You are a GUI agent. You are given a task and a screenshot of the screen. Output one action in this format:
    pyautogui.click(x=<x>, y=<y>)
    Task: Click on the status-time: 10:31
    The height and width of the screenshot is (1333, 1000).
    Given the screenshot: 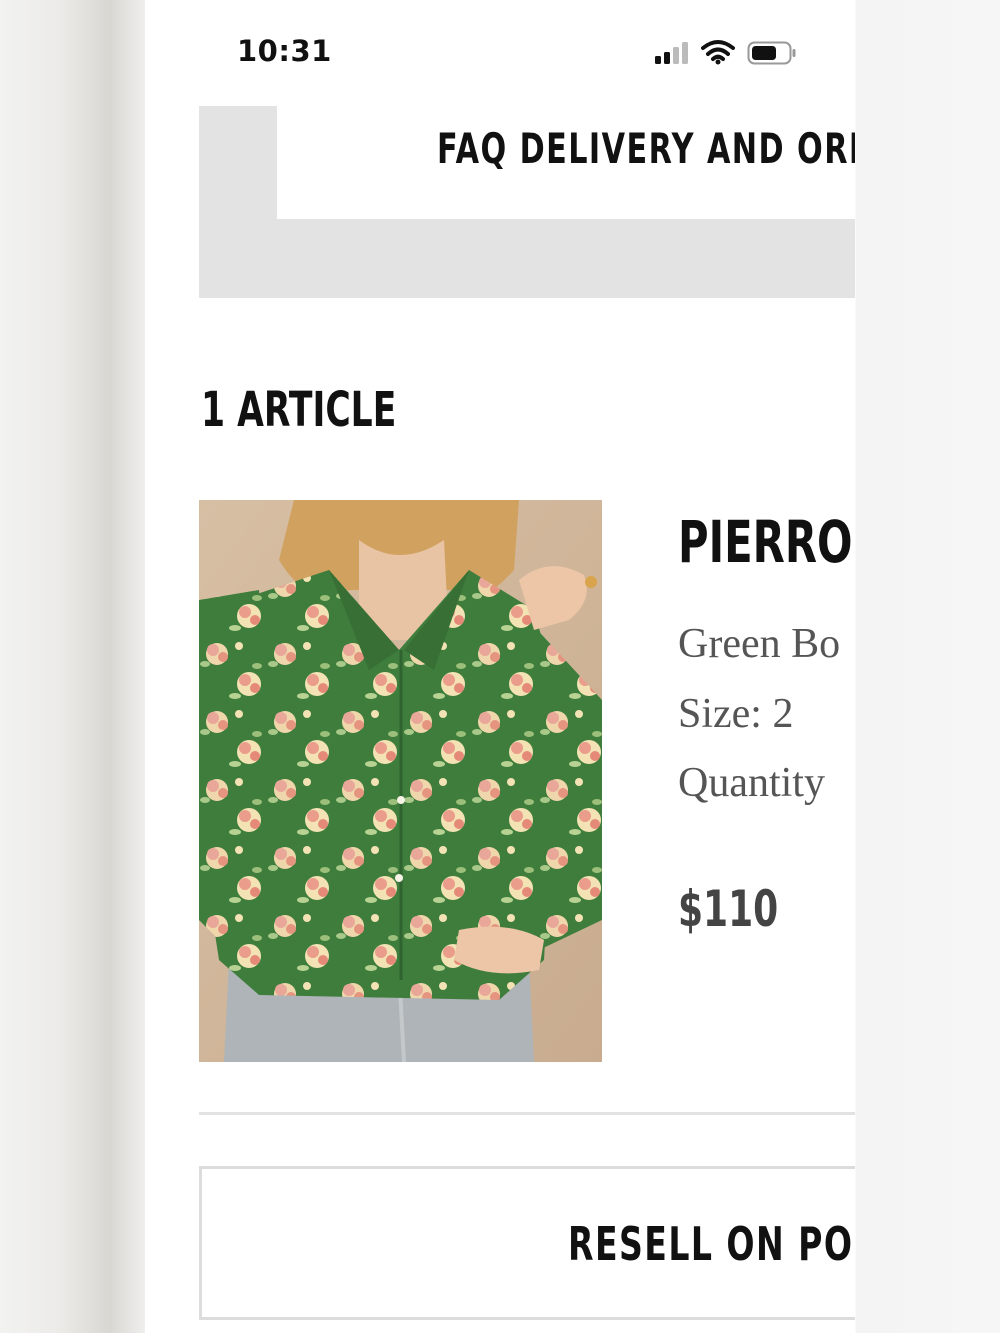 What is the action you would take?
    pyautogui.click(x=284, y=51)
    